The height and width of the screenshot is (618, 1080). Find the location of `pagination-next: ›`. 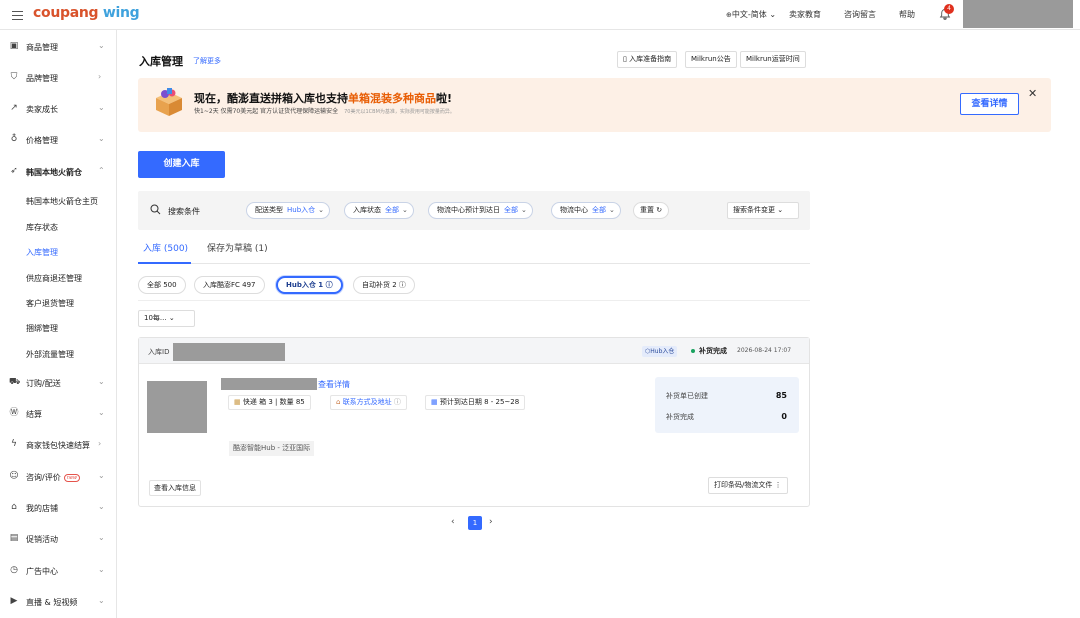

pagination-next: › is located at coordinates (491, 522).